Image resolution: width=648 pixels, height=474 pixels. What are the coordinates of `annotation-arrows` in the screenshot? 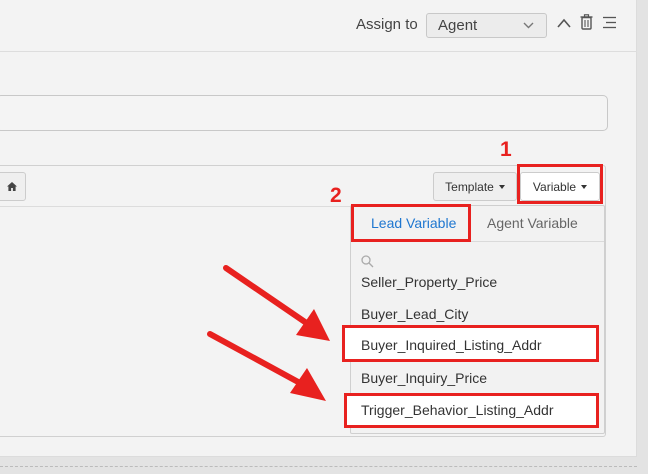 It's located at (268, 333).